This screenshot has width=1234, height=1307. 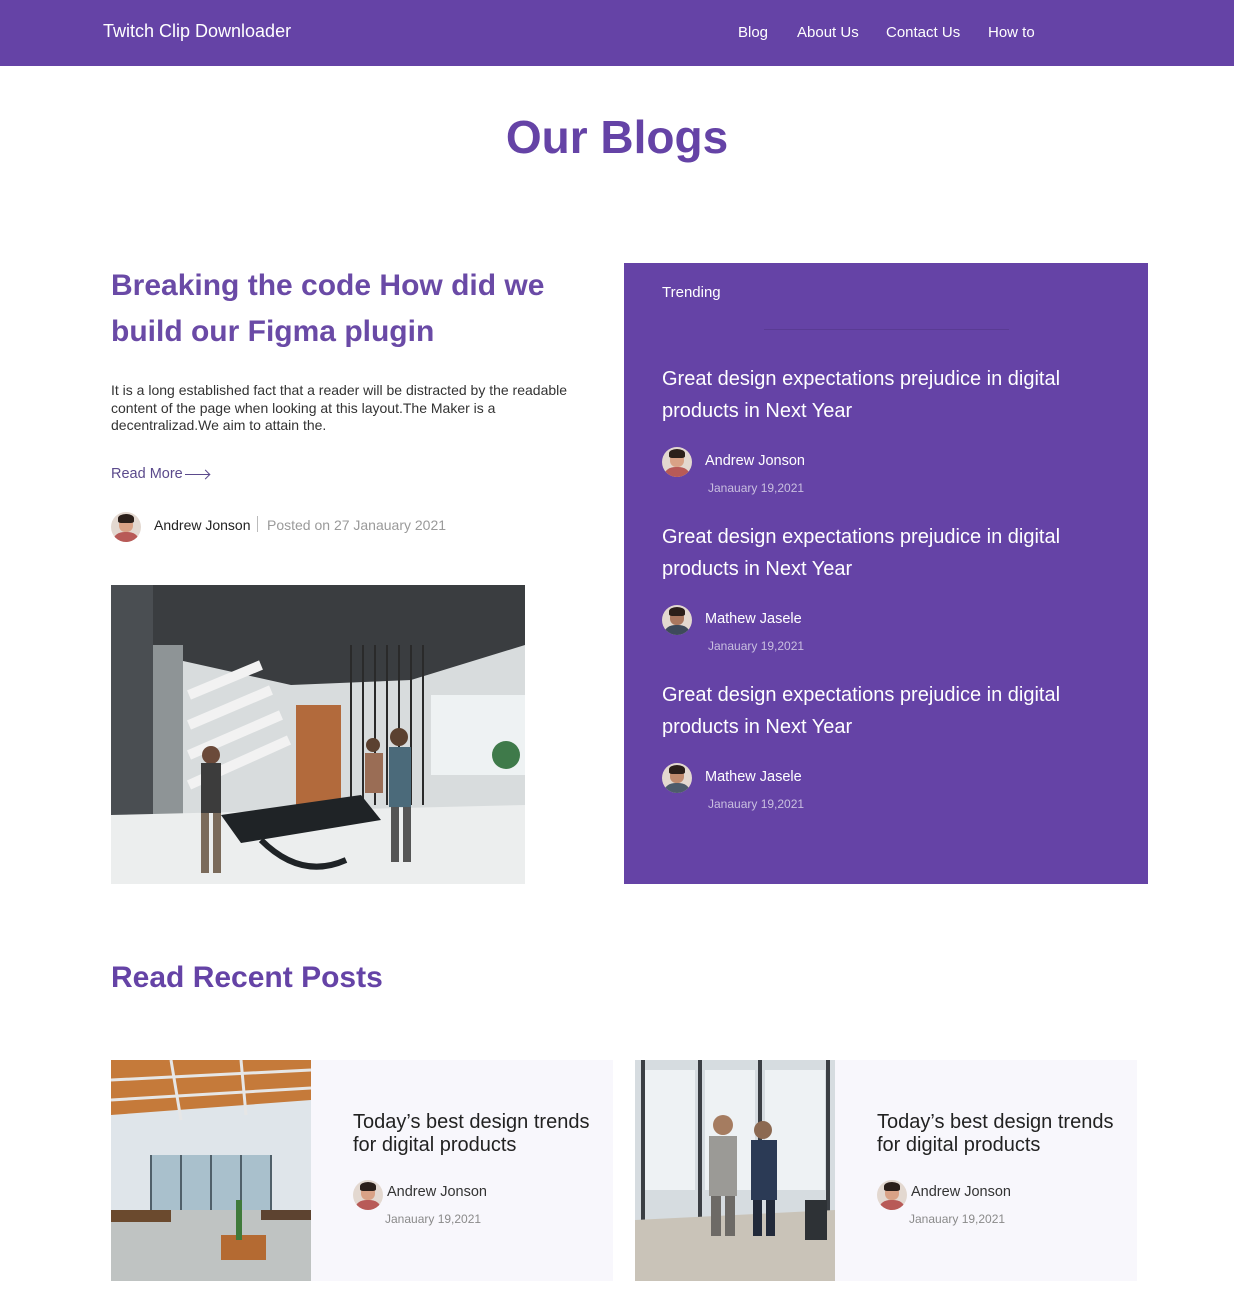 I want to click on nav-link-about-us: About Us, so click(x=828, y=32).